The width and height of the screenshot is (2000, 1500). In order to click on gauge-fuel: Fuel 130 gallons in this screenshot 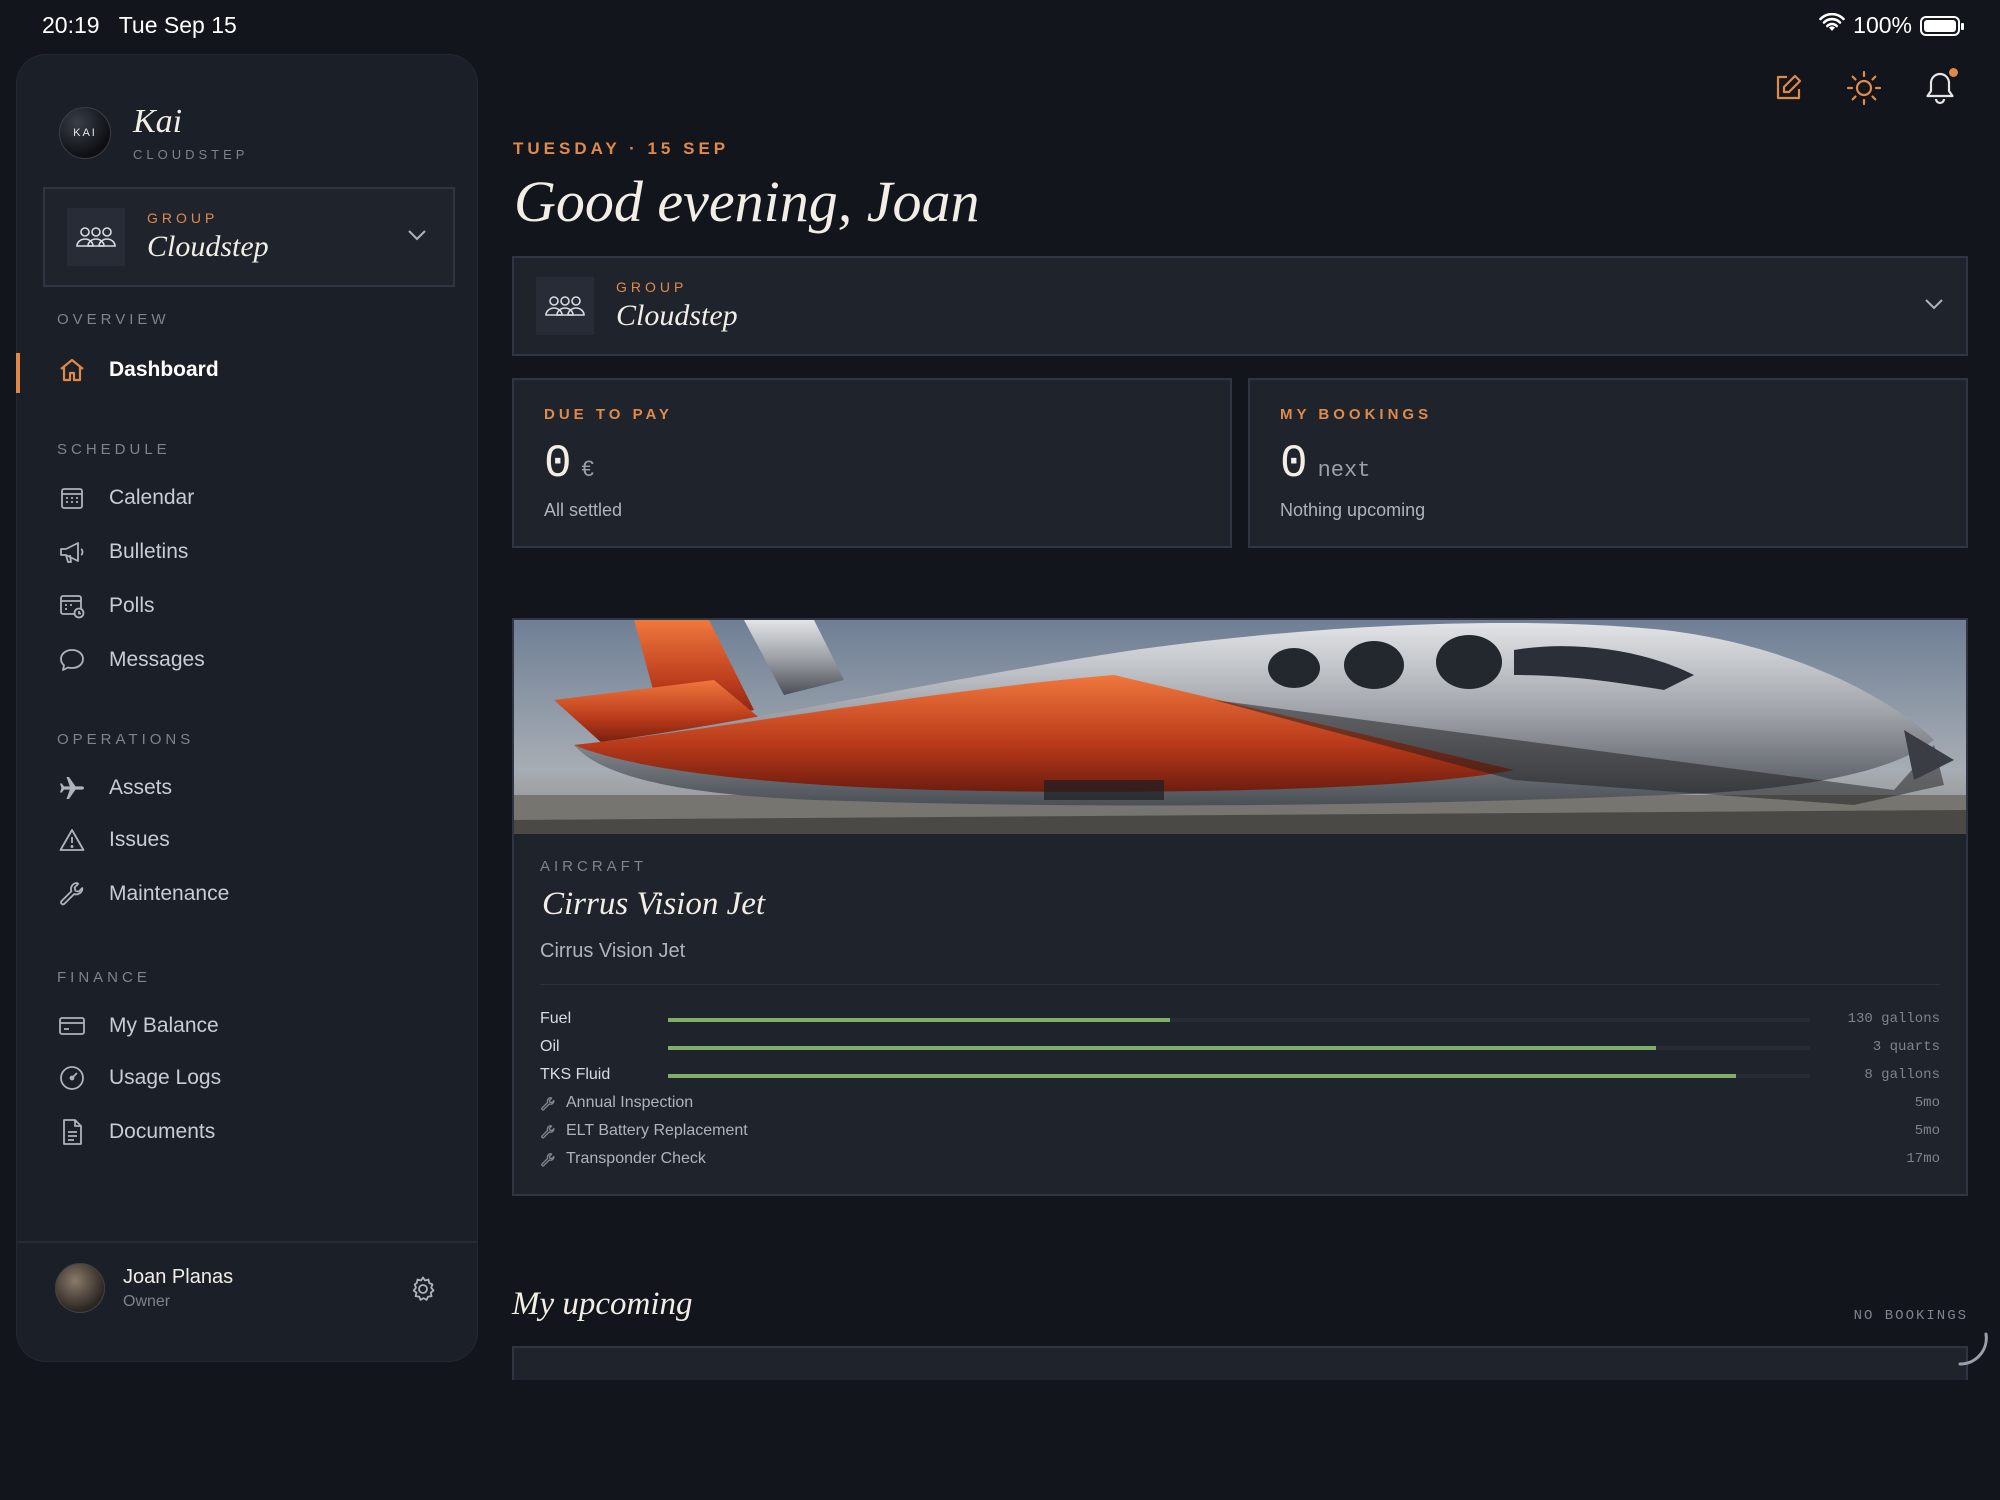, I will do `click(1240, 1020)`.